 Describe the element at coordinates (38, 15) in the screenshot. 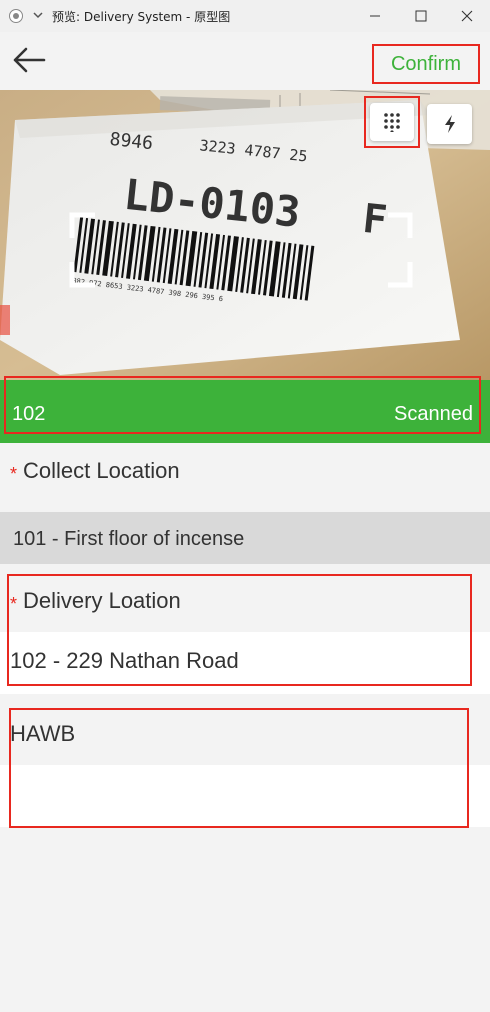

I see `chevron-down-icon` at that location.